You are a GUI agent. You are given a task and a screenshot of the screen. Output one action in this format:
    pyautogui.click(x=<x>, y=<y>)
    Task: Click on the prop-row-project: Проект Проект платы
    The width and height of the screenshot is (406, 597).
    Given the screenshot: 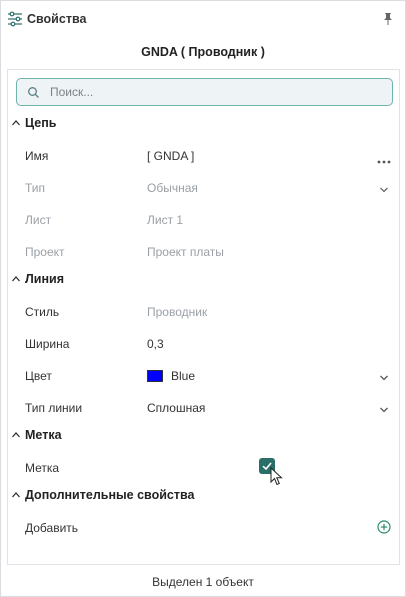 What is the action you would take?
    pyautogui.click(x=203, y=251)
    